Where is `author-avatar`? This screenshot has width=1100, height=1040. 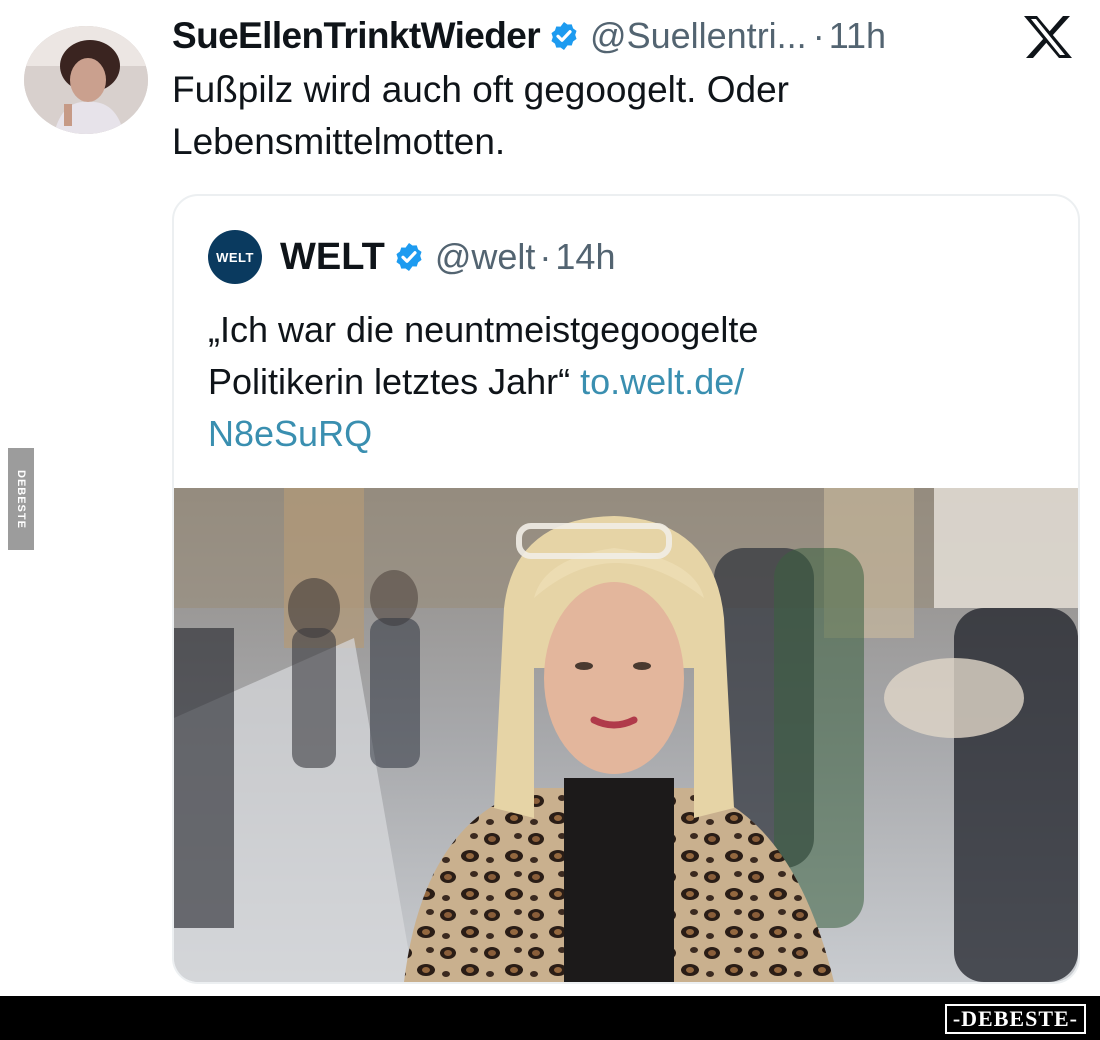 author-avatar is located at coordinates (86, 80).